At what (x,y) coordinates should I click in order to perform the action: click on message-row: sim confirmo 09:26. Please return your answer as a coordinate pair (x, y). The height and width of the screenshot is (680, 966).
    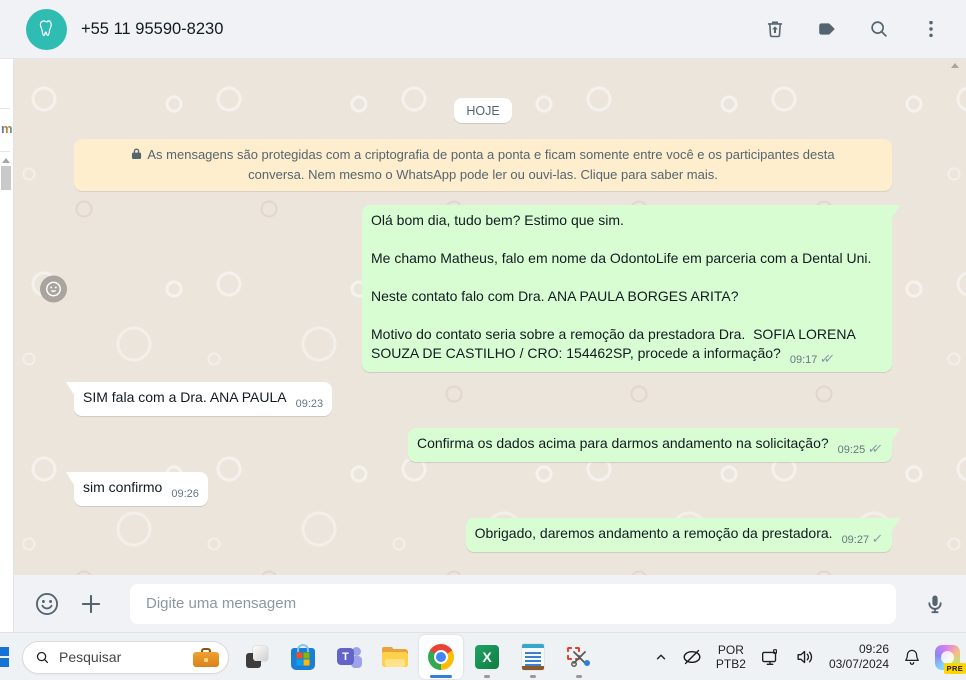
    Looking at the image, I should click on (483, 489).